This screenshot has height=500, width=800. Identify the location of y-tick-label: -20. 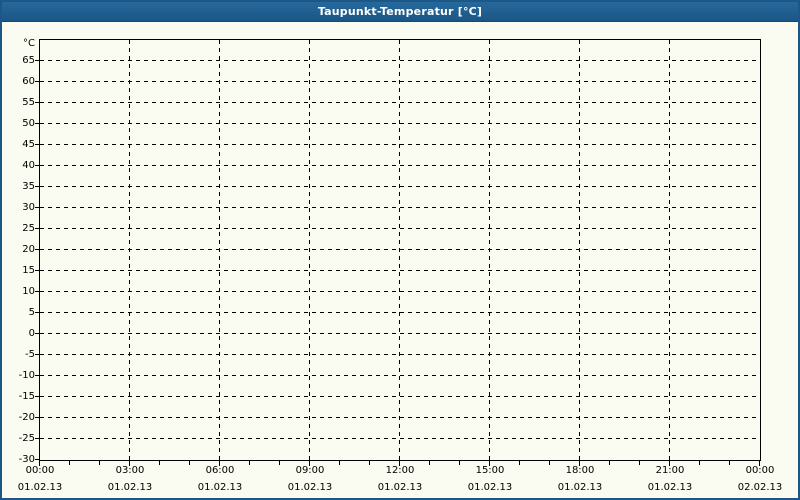
(26, 417).